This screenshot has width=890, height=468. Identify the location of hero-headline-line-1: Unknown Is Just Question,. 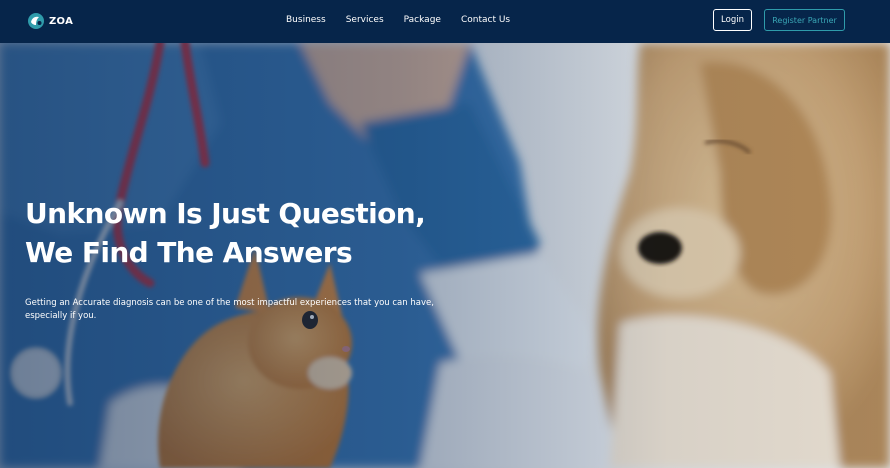
(225, 213).